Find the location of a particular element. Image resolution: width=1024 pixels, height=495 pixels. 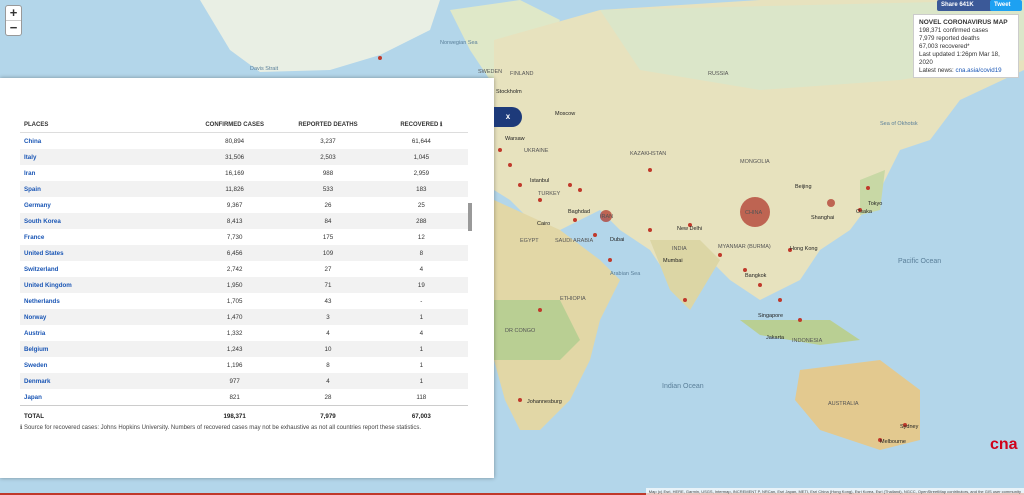

cell-place: United Kingdom is located at coordinates (104, 285).